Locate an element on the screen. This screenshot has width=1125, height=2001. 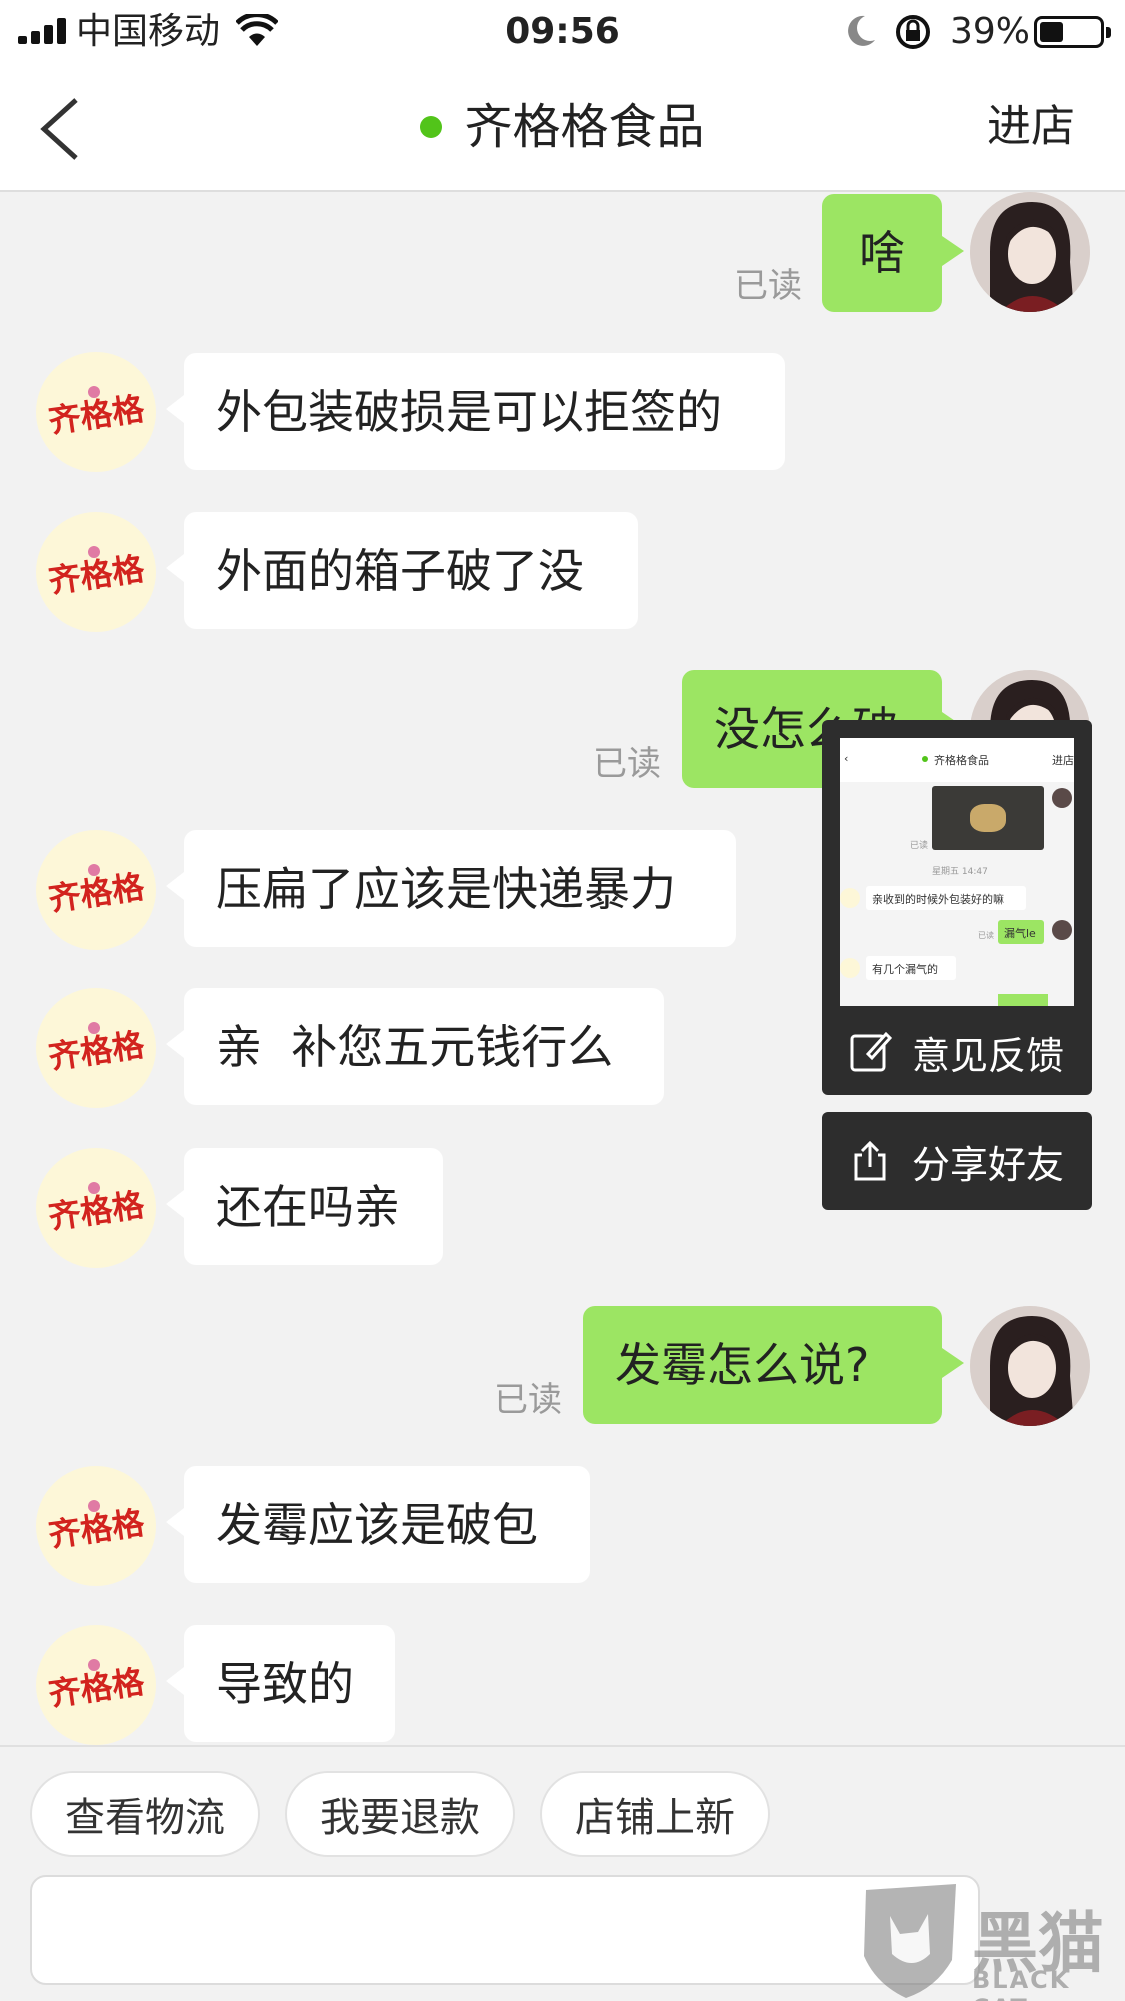
message-bubble-received: 亲 补您五元钱行么 is located at coordinates (415, 1046).